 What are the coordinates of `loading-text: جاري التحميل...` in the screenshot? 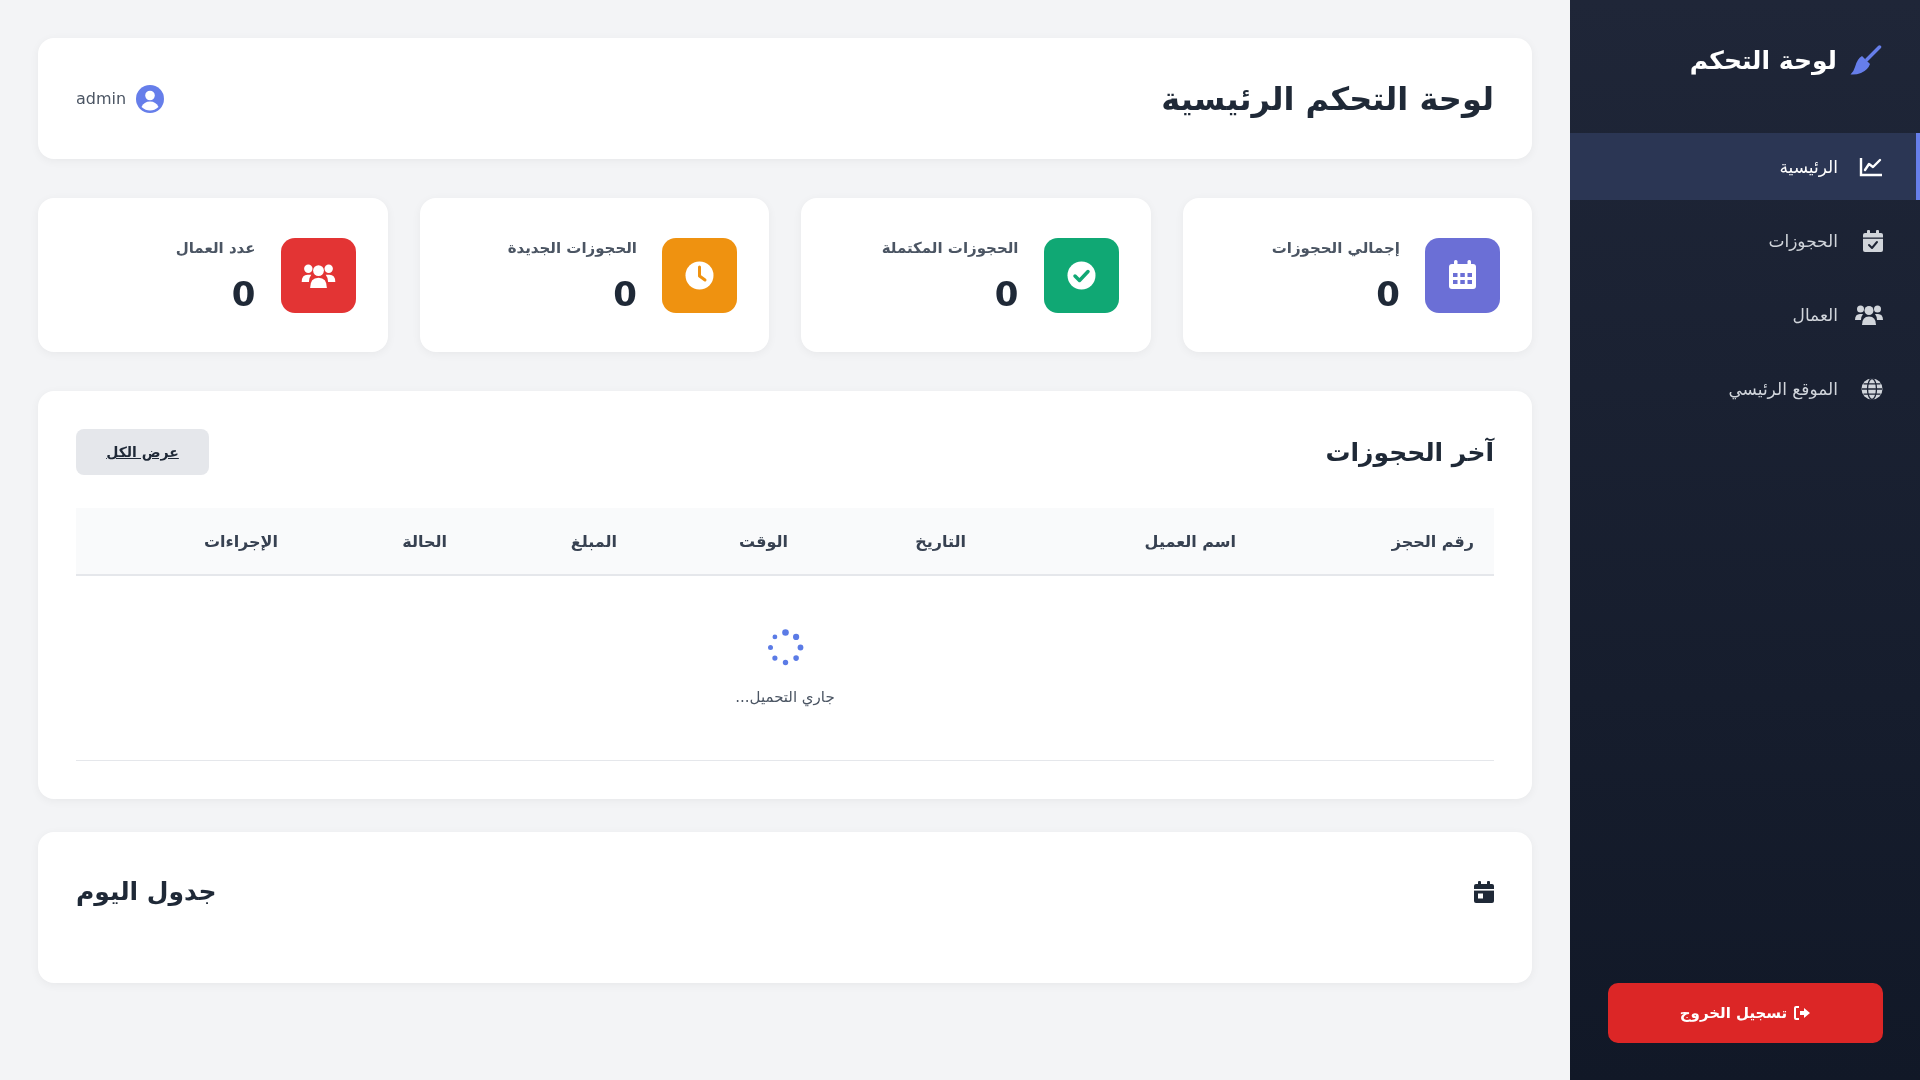 It's located at (785, 697).